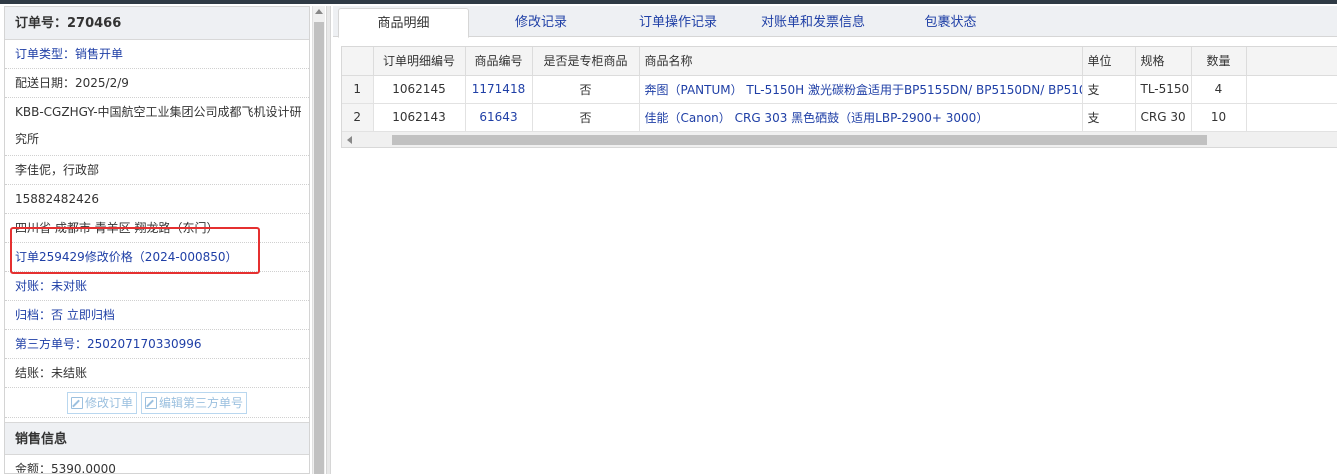 The image size is (1337, 474). What do you see at coordinates (1219, 89) in the screenshot?
I see `quantity-cell: 4` at bounding box center [1219, 89].